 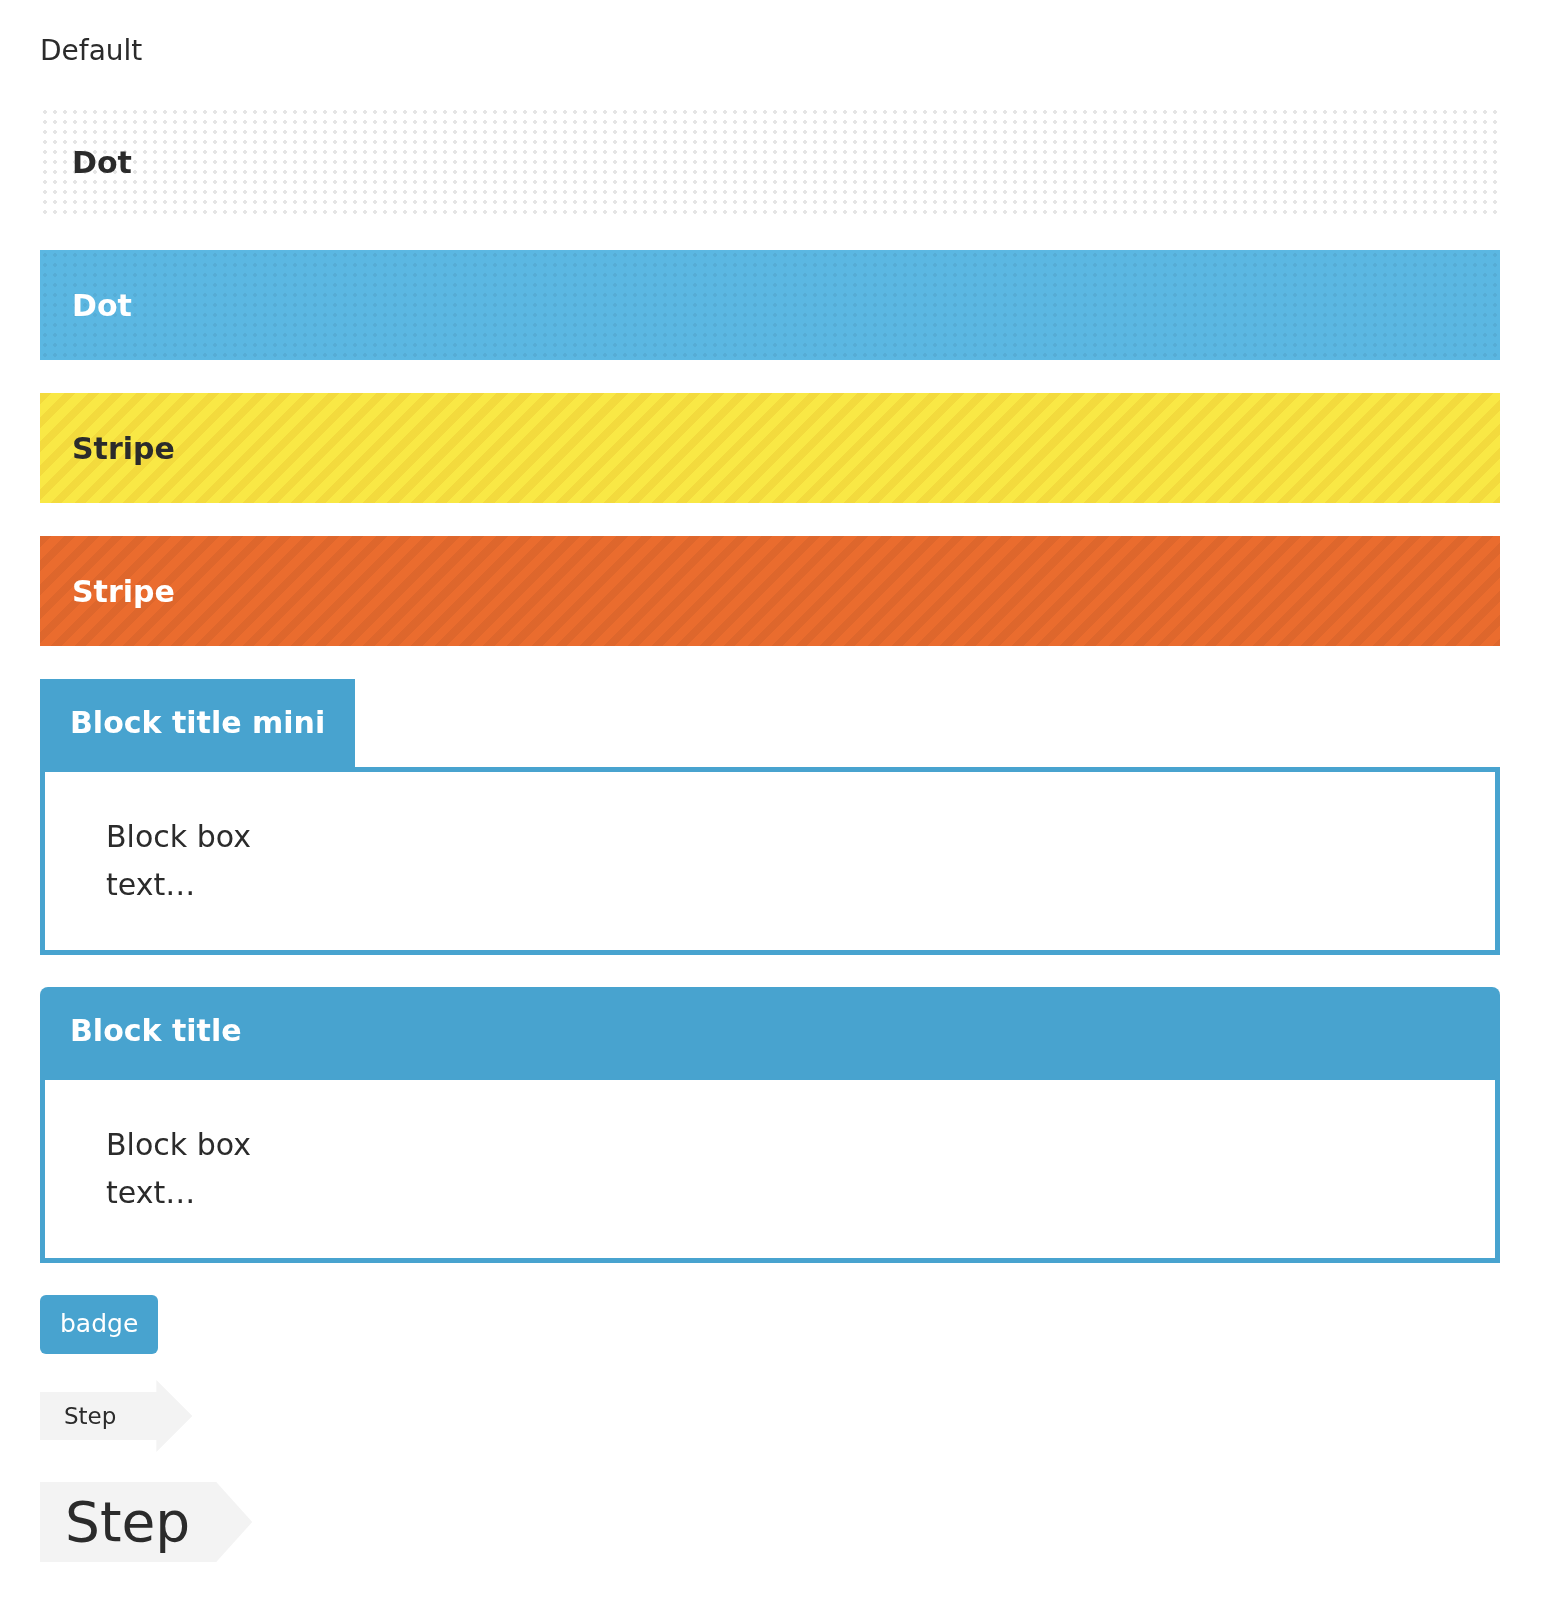 I want to click on block-title: Block title mini, so click(x=198, y=723).